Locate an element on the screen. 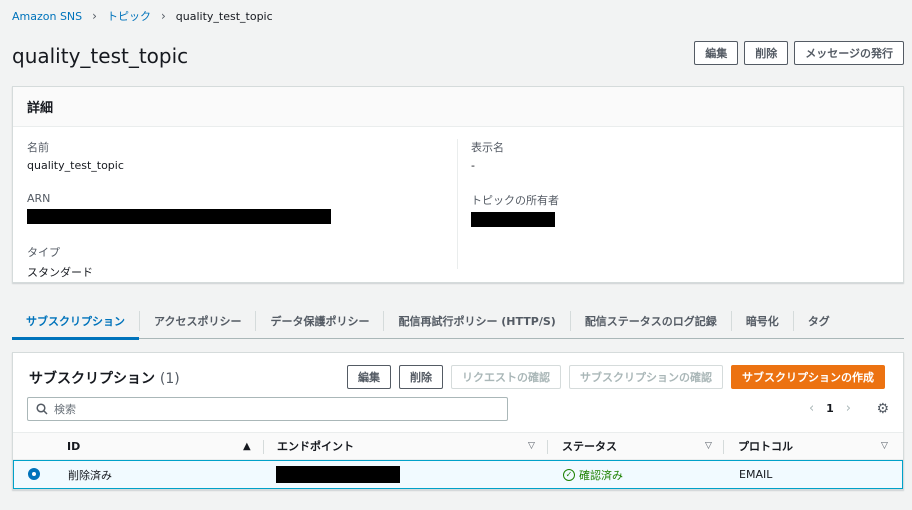  table-row: 削除済み ✓ 確認済み EMAIL is located at coordinates (458, 474).